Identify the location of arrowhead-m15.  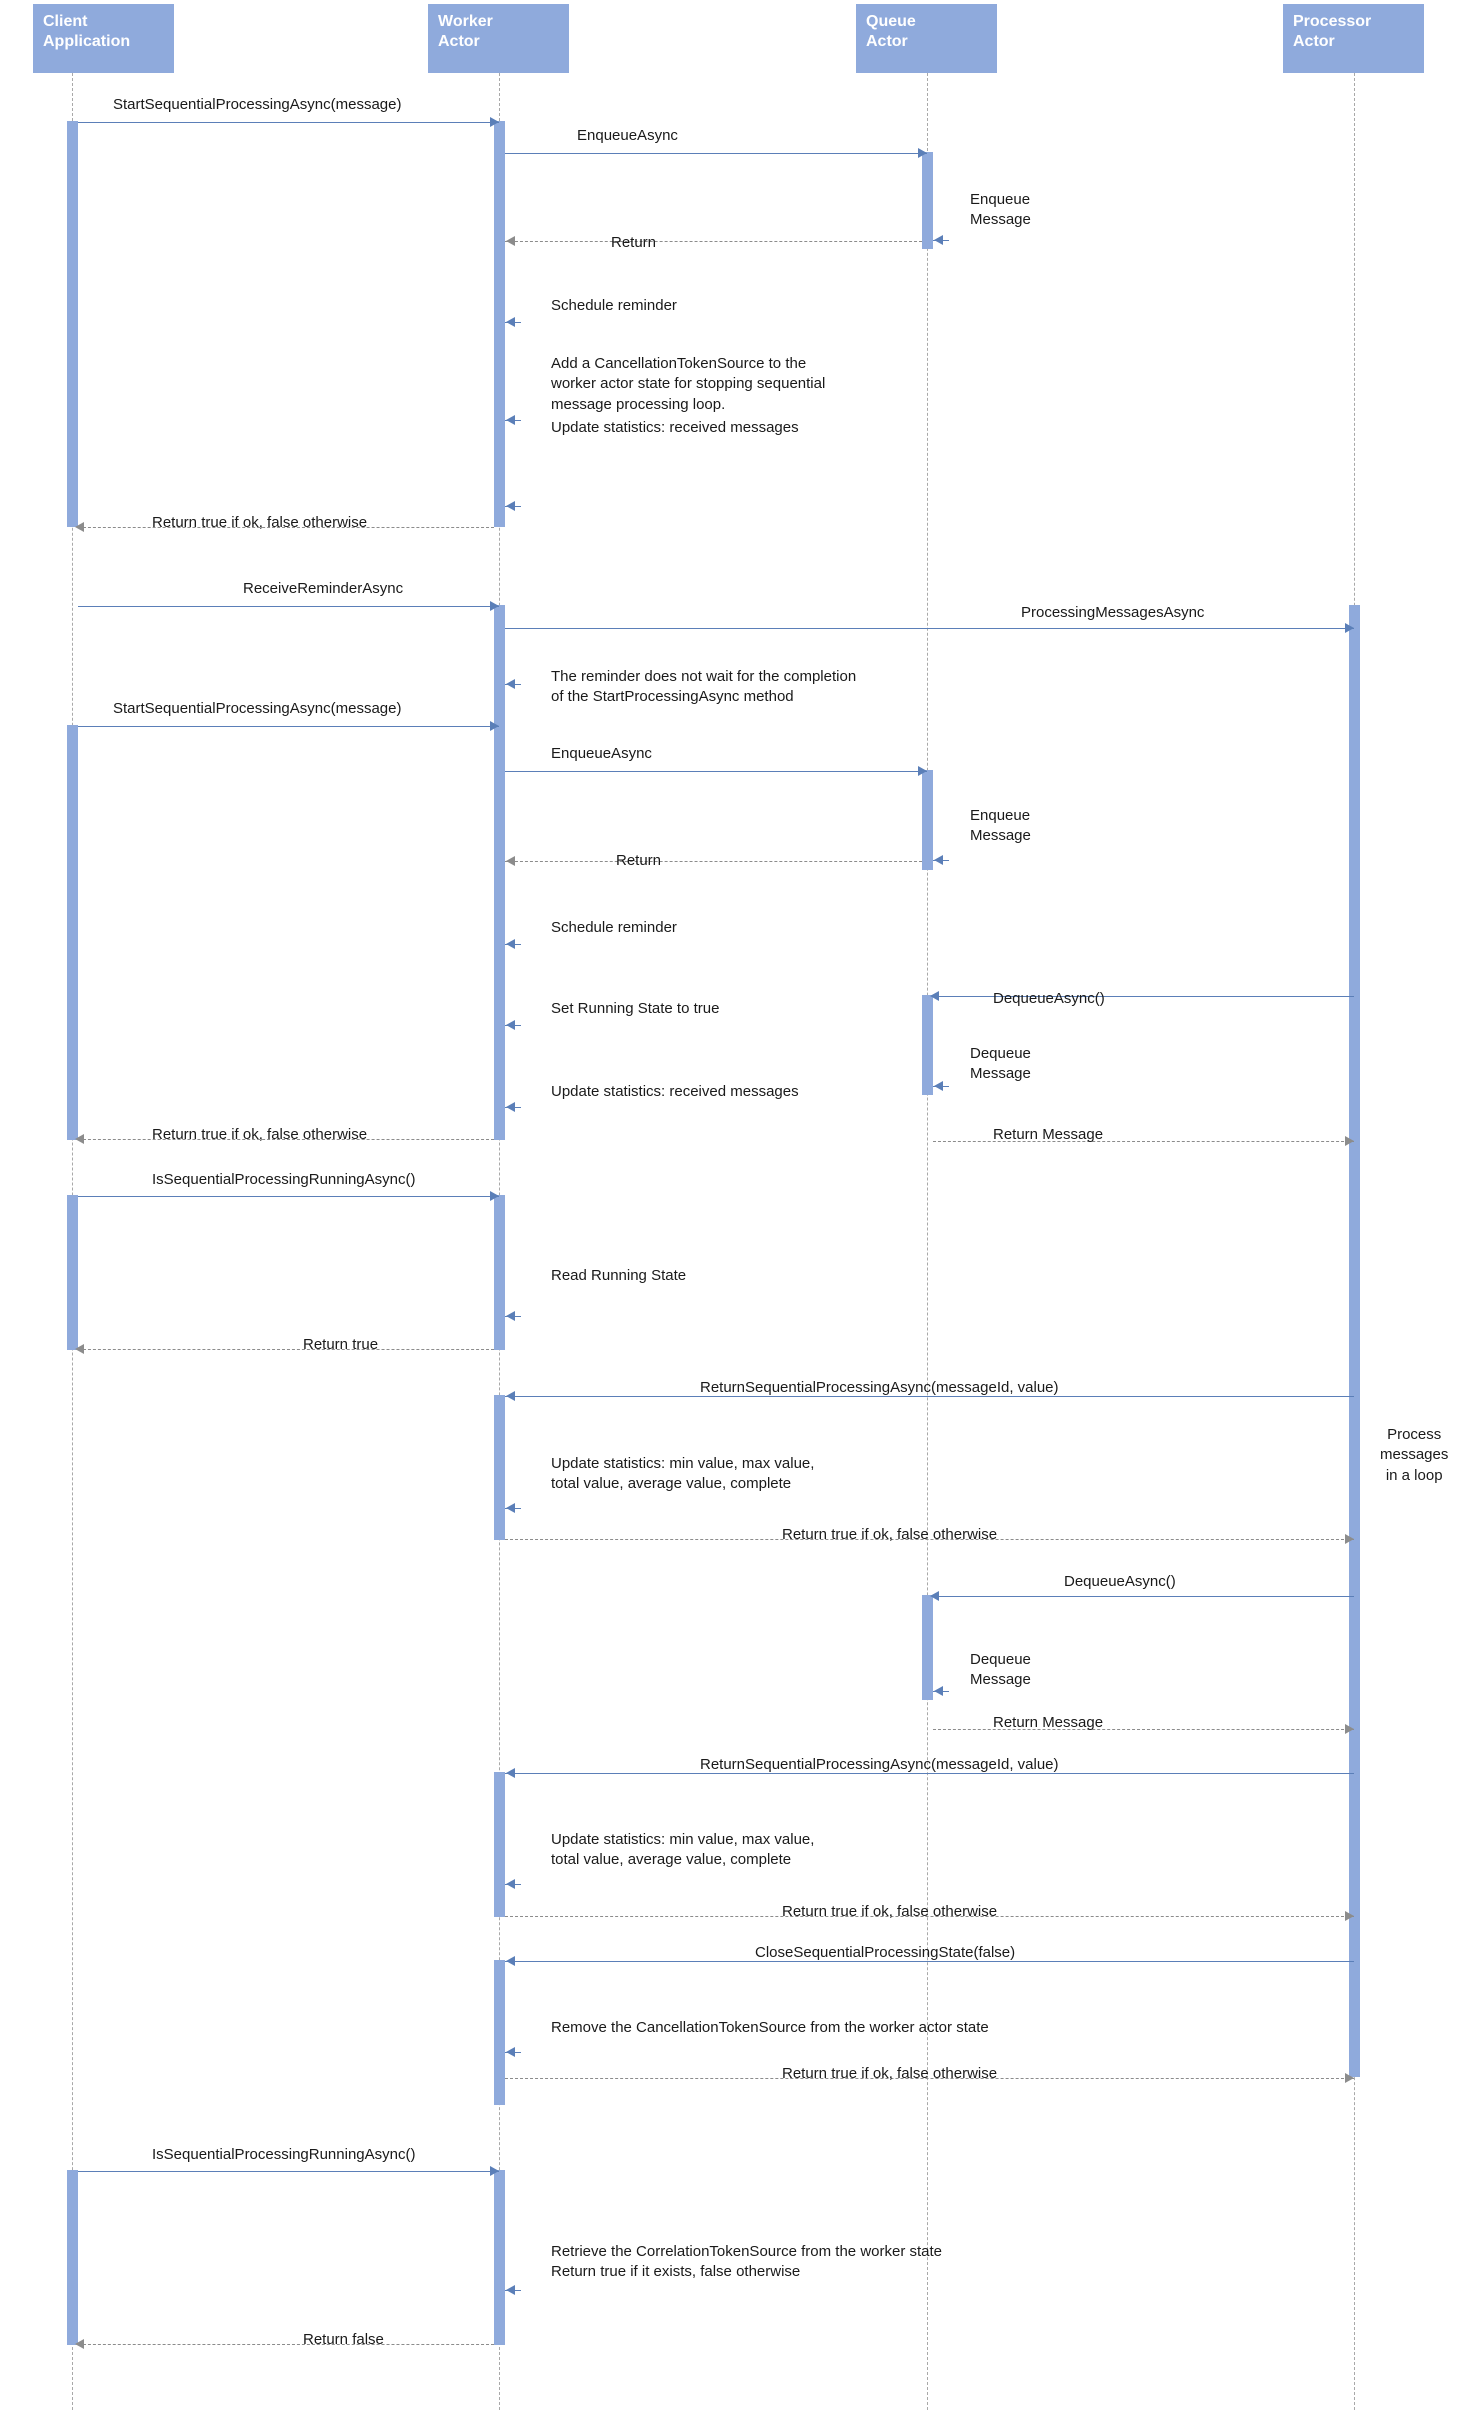
(510, 861).